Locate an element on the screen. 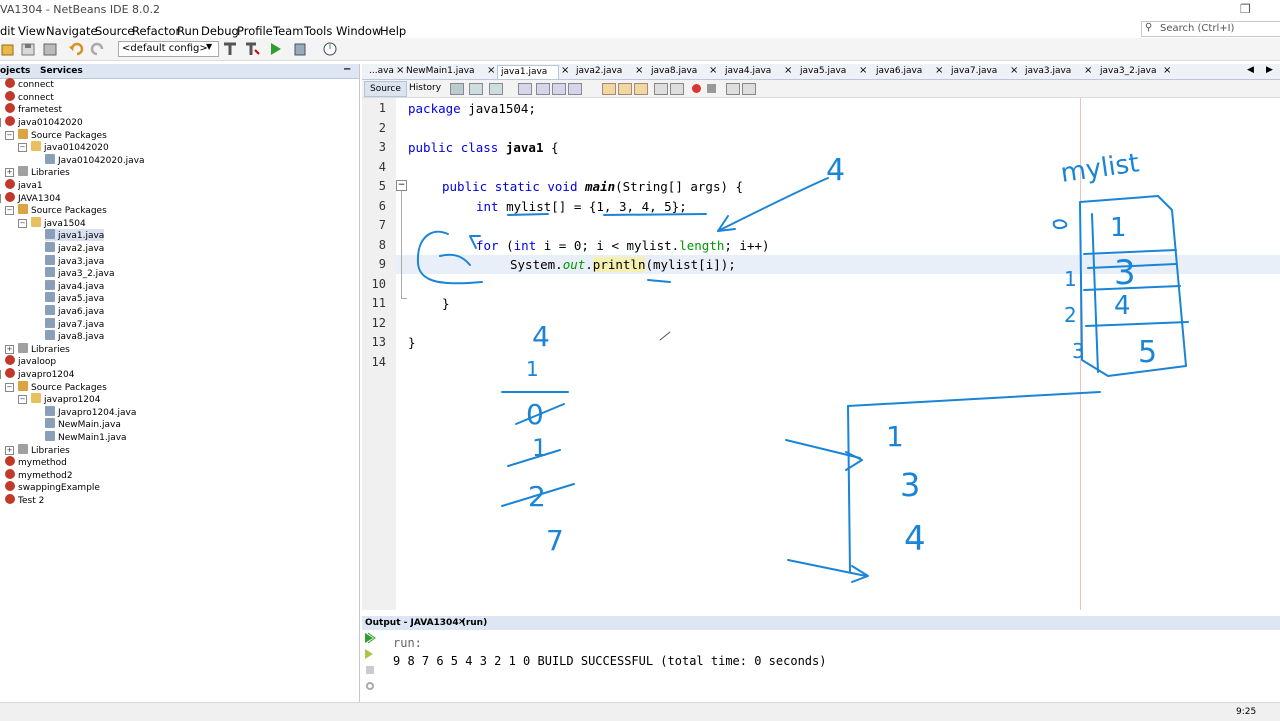  settings-icon is located at coordinates (370, 686).